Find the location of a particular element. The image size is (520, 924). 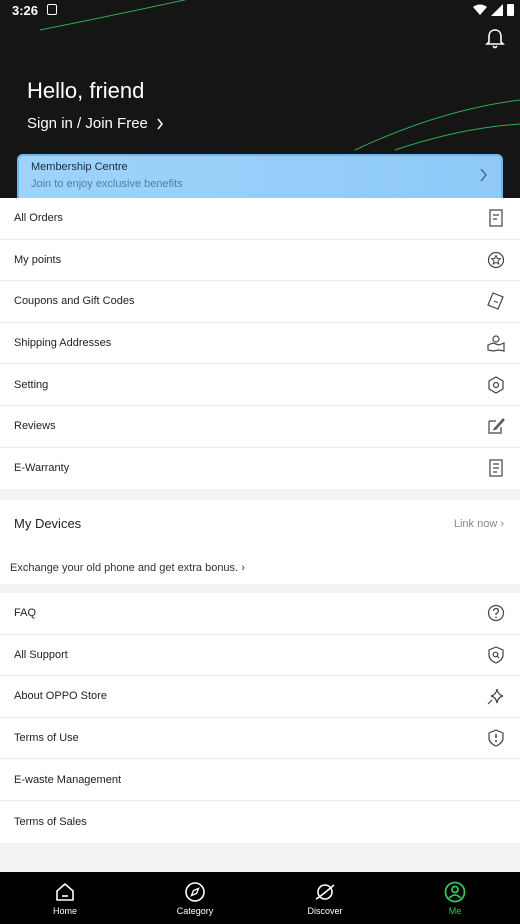

menu-item-label: Coupons and Gift Codes is located at coordinates (74, 301).